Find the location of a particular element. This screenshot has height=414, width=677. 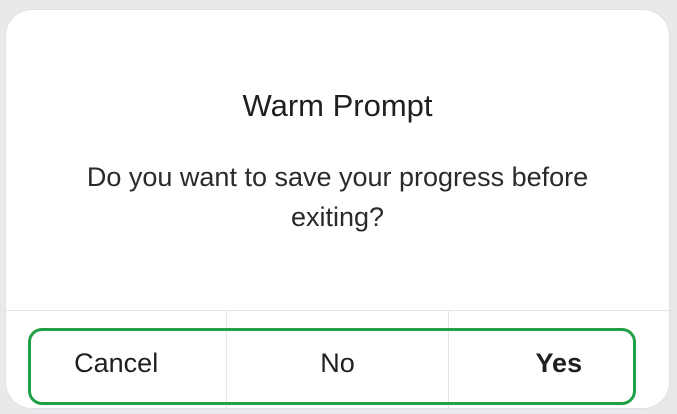

no-button: No is located at coordinates (337, 359).